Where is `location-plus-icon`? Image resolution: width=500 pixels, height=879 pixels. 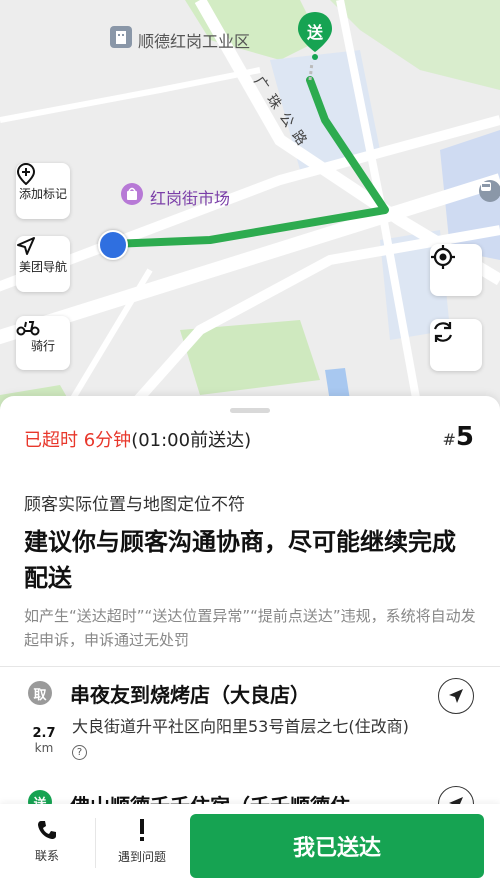 location-plus-icon is located at coordinates (26, 174).